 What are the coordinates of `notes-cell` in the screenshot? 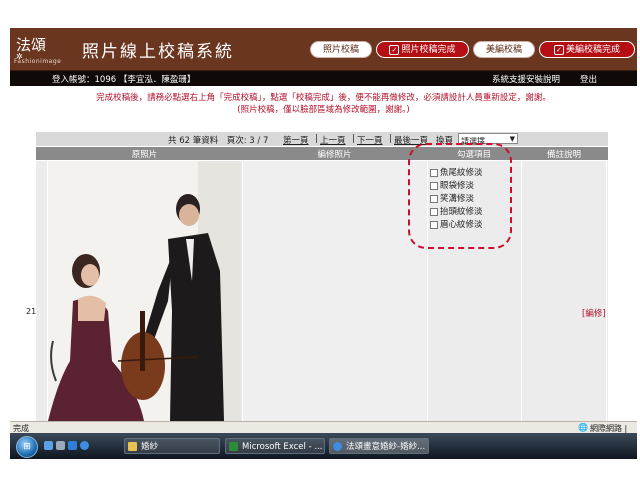 It's located at (564, 291).